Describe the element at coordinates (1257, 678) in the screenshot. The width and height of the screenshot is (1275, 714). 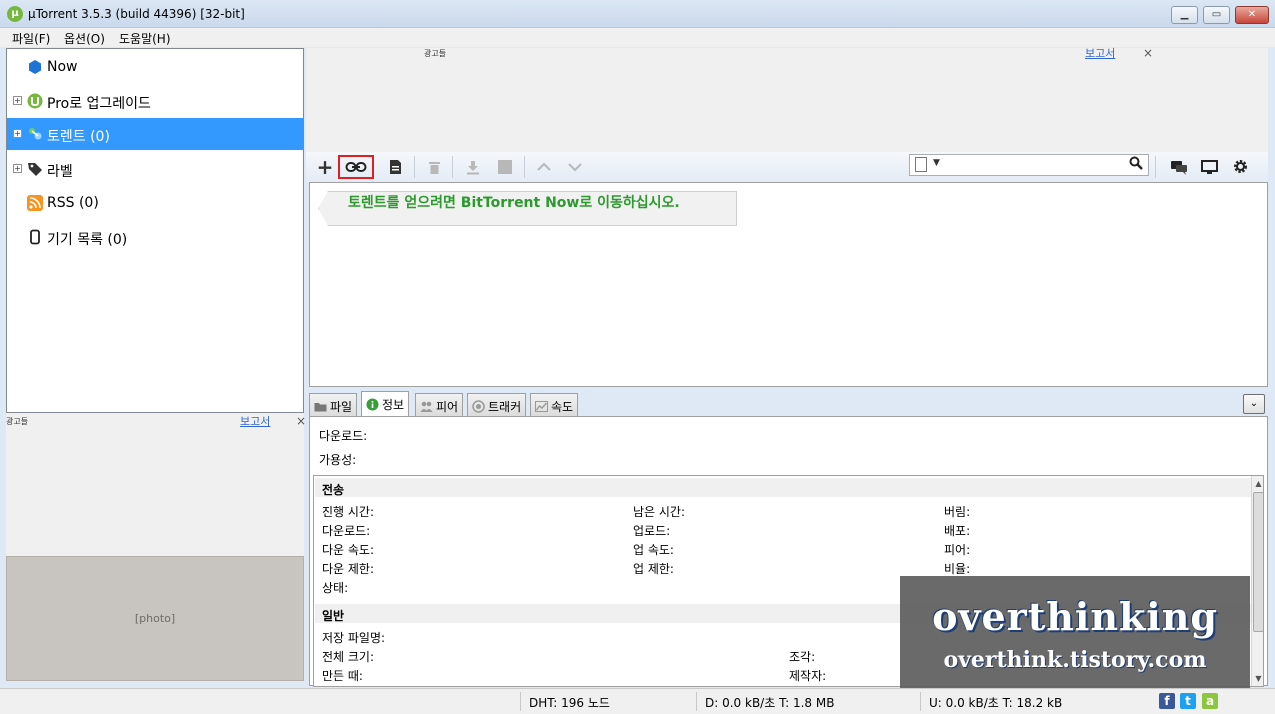
I see `scroll-down-arrow: ▼` at that location.